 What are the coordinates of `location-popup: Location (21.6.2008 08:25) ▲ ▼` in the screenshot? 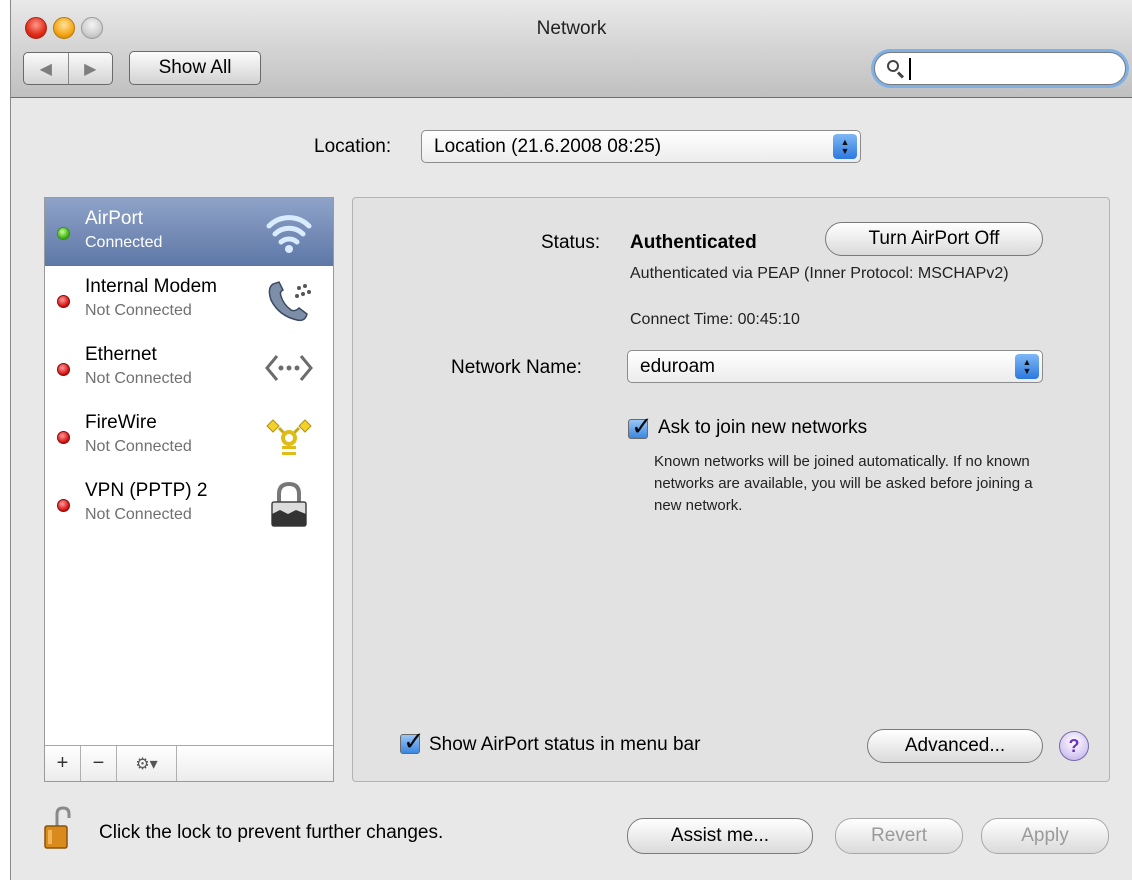 It's located at (641, 146).